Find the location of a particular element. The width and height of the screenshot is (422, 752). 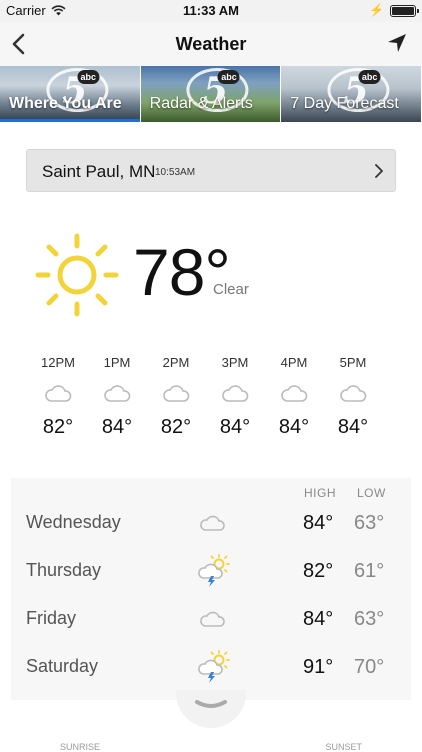

tab-label: Radar & Alerts is located at coordinates (201, 103).